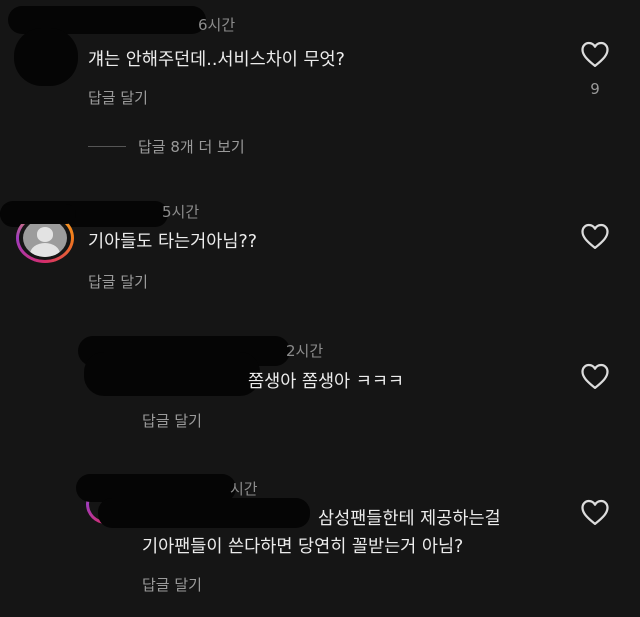 The image size is (640, 617). I want to click on divider-line, so click(107, 146).